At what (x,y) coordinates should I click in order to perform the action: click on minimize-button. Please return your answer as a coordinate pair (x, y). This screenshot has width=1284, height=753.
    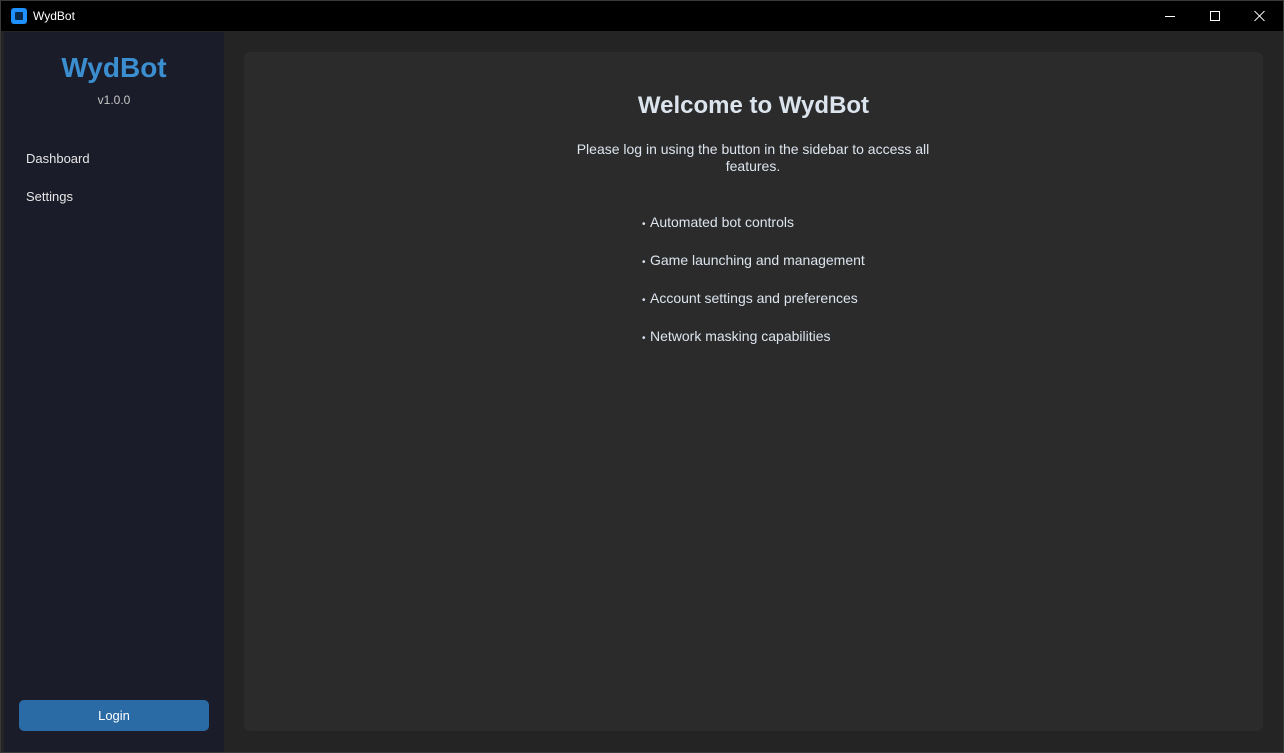
    Looking at the image, I should click on (1170, 16).